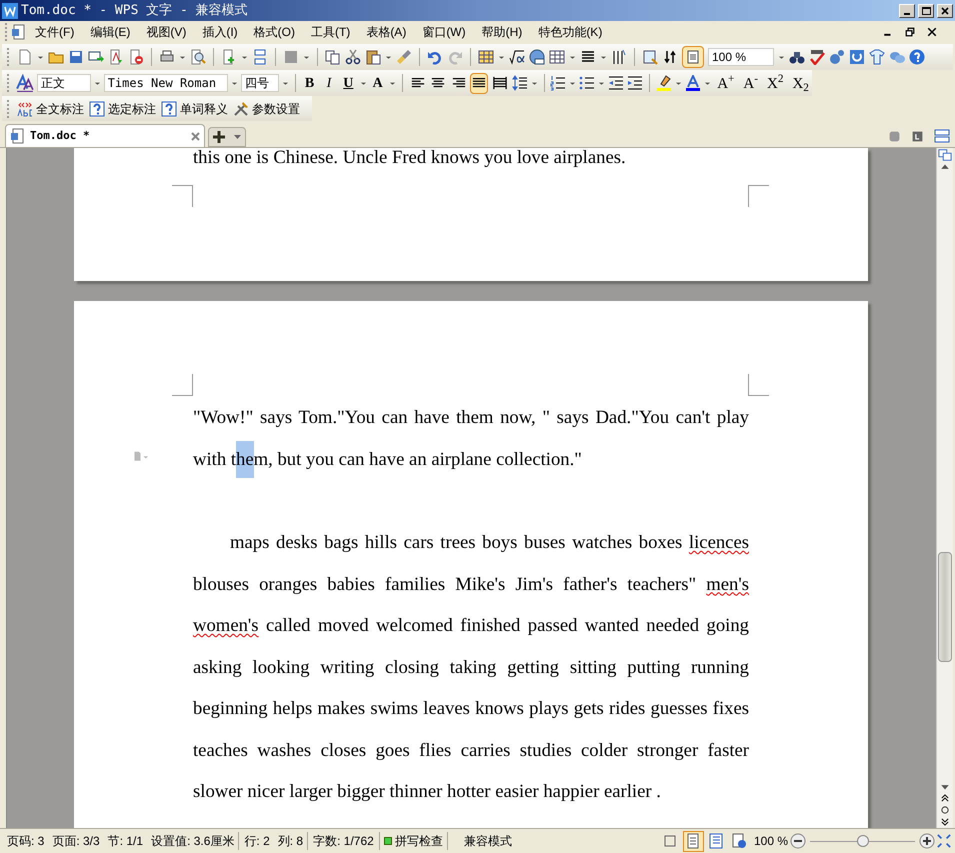 The width and height of the screenshot is (955, 853). What do you see at coordinates (166, 83) in the screenshot?
I see `font-field: Times New Roman` at bounding box center [166, 83].